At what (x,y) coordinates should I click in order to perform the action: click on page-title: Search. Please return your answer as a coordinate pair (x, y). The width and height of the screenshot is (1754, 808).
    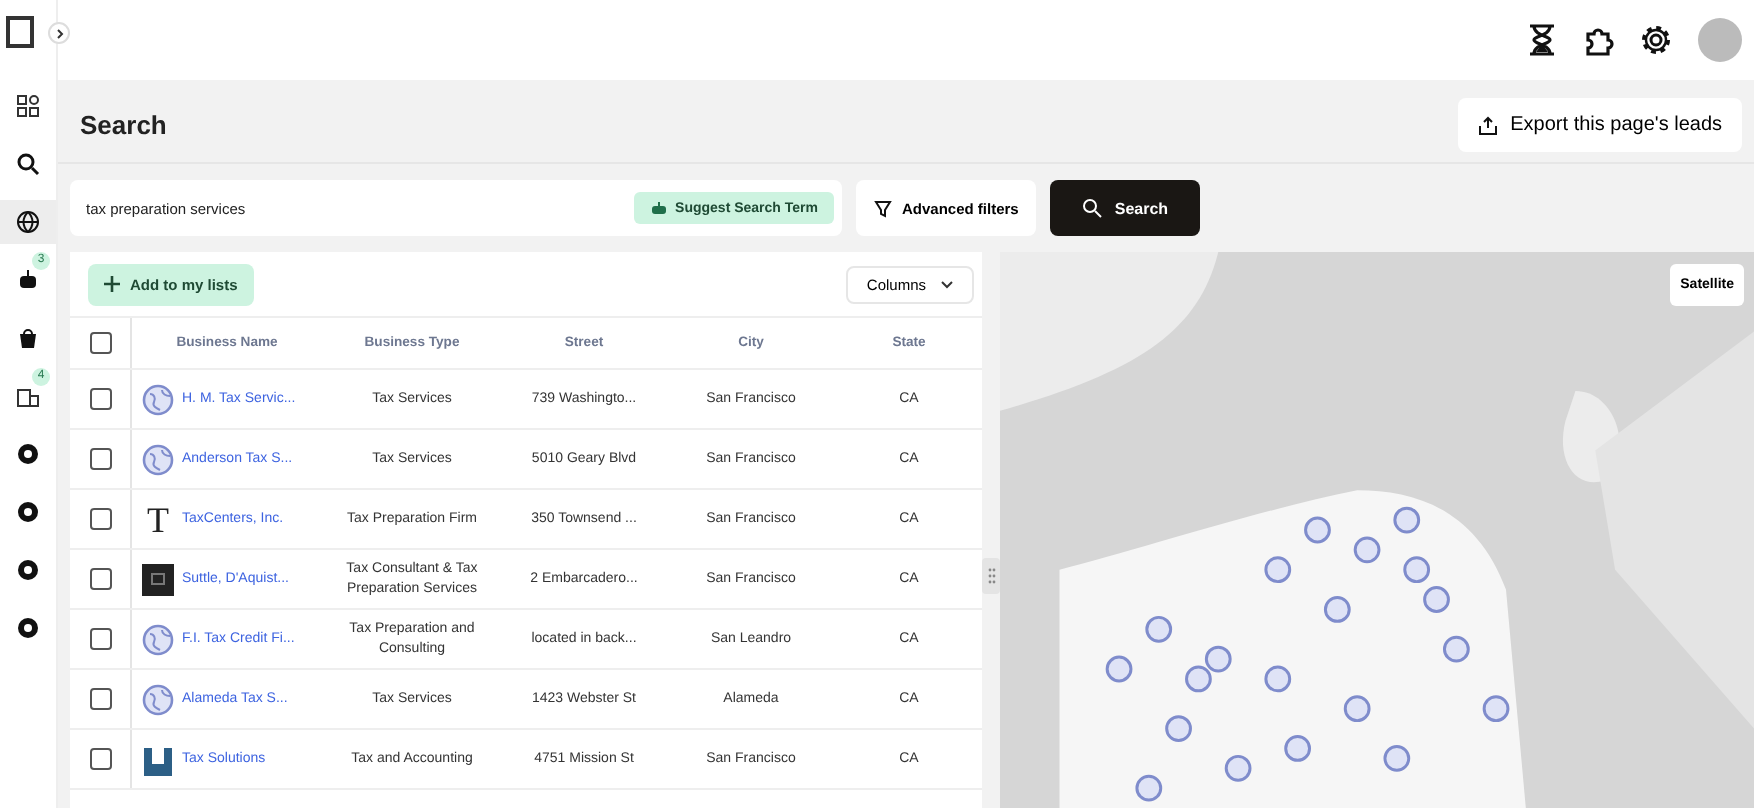
    Looking at the image, I should click on (123, 125).